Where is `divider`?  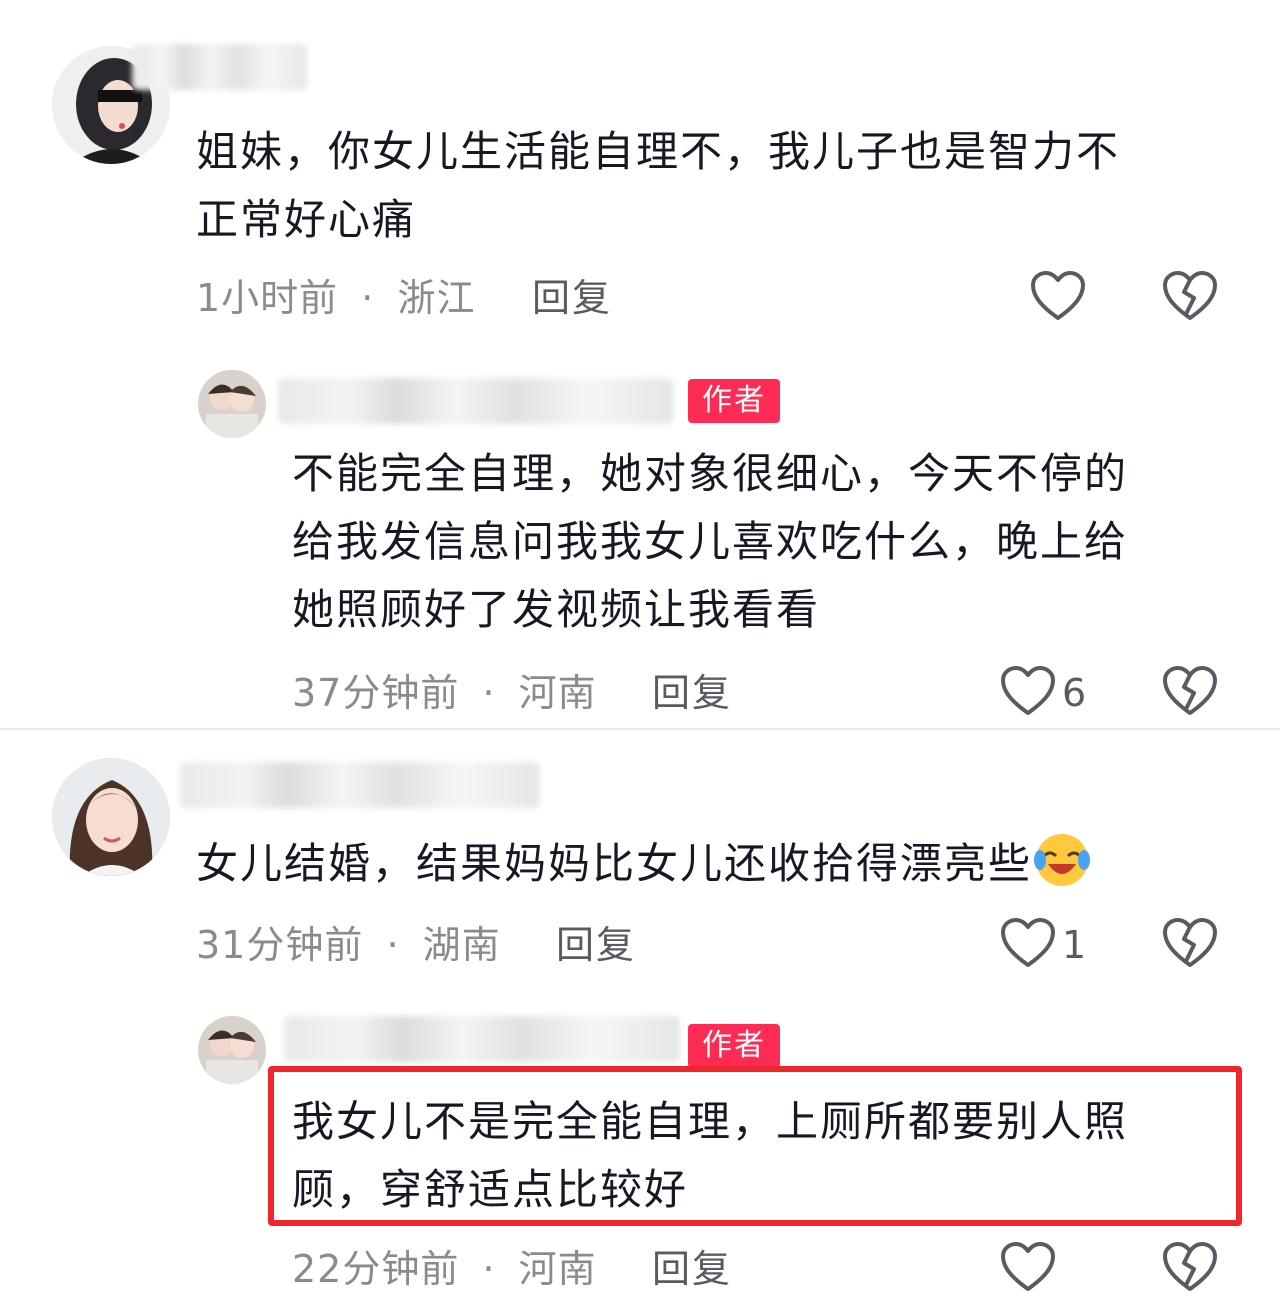
divider is located at coordinates (640, 729).